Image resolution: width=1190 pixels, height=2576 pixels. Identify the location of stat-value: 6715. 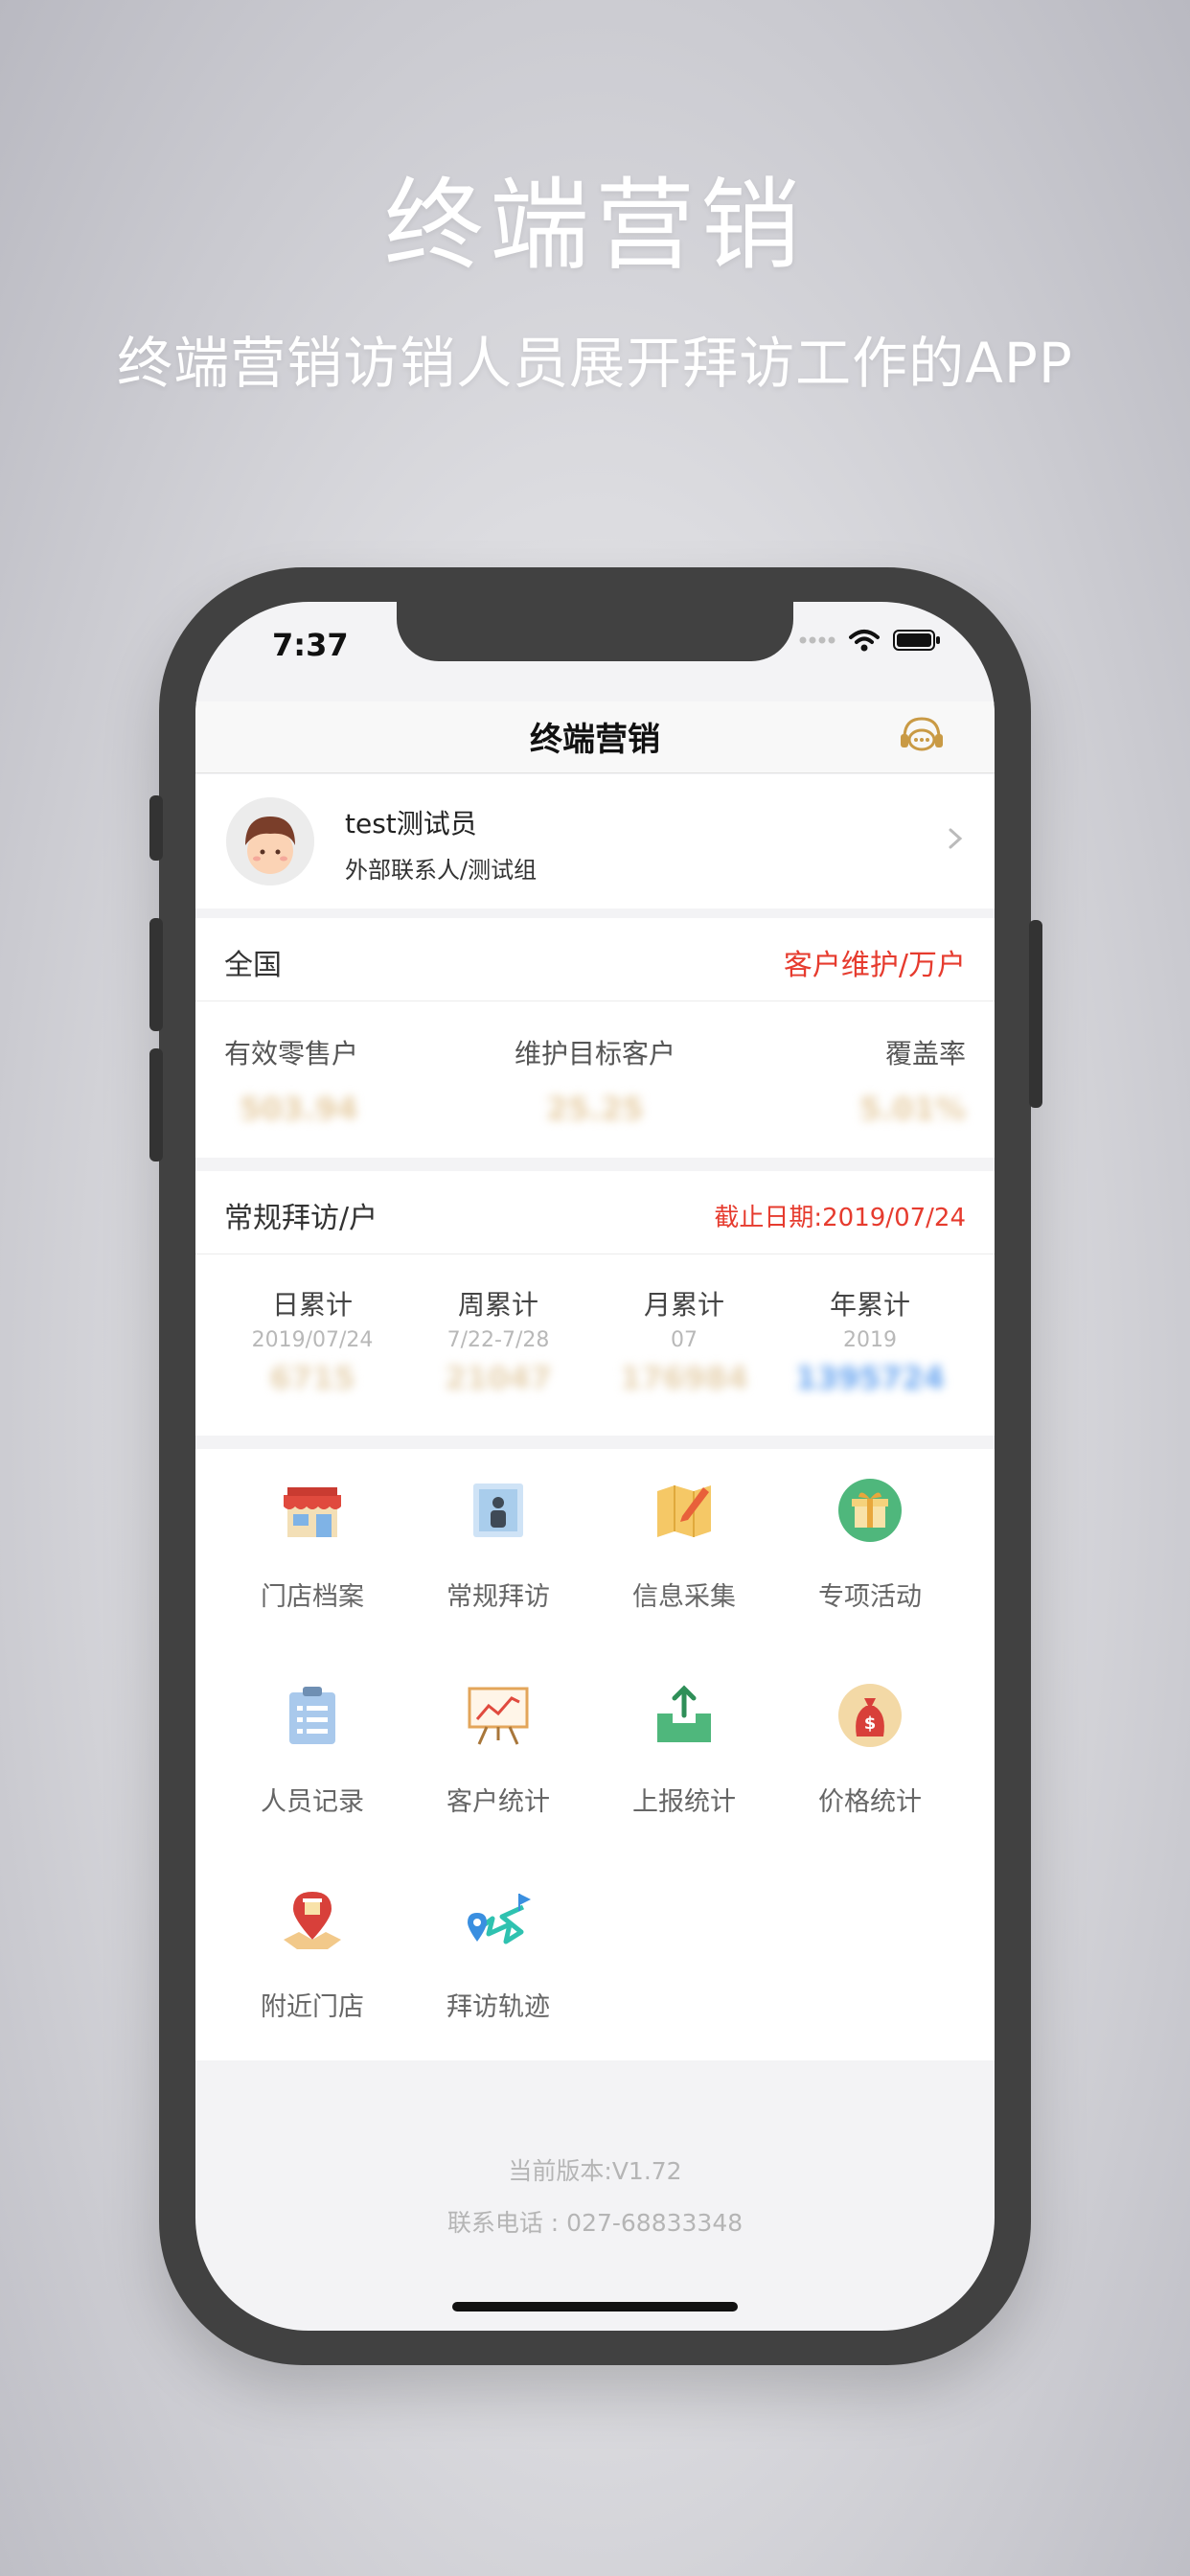
(312, 1378).